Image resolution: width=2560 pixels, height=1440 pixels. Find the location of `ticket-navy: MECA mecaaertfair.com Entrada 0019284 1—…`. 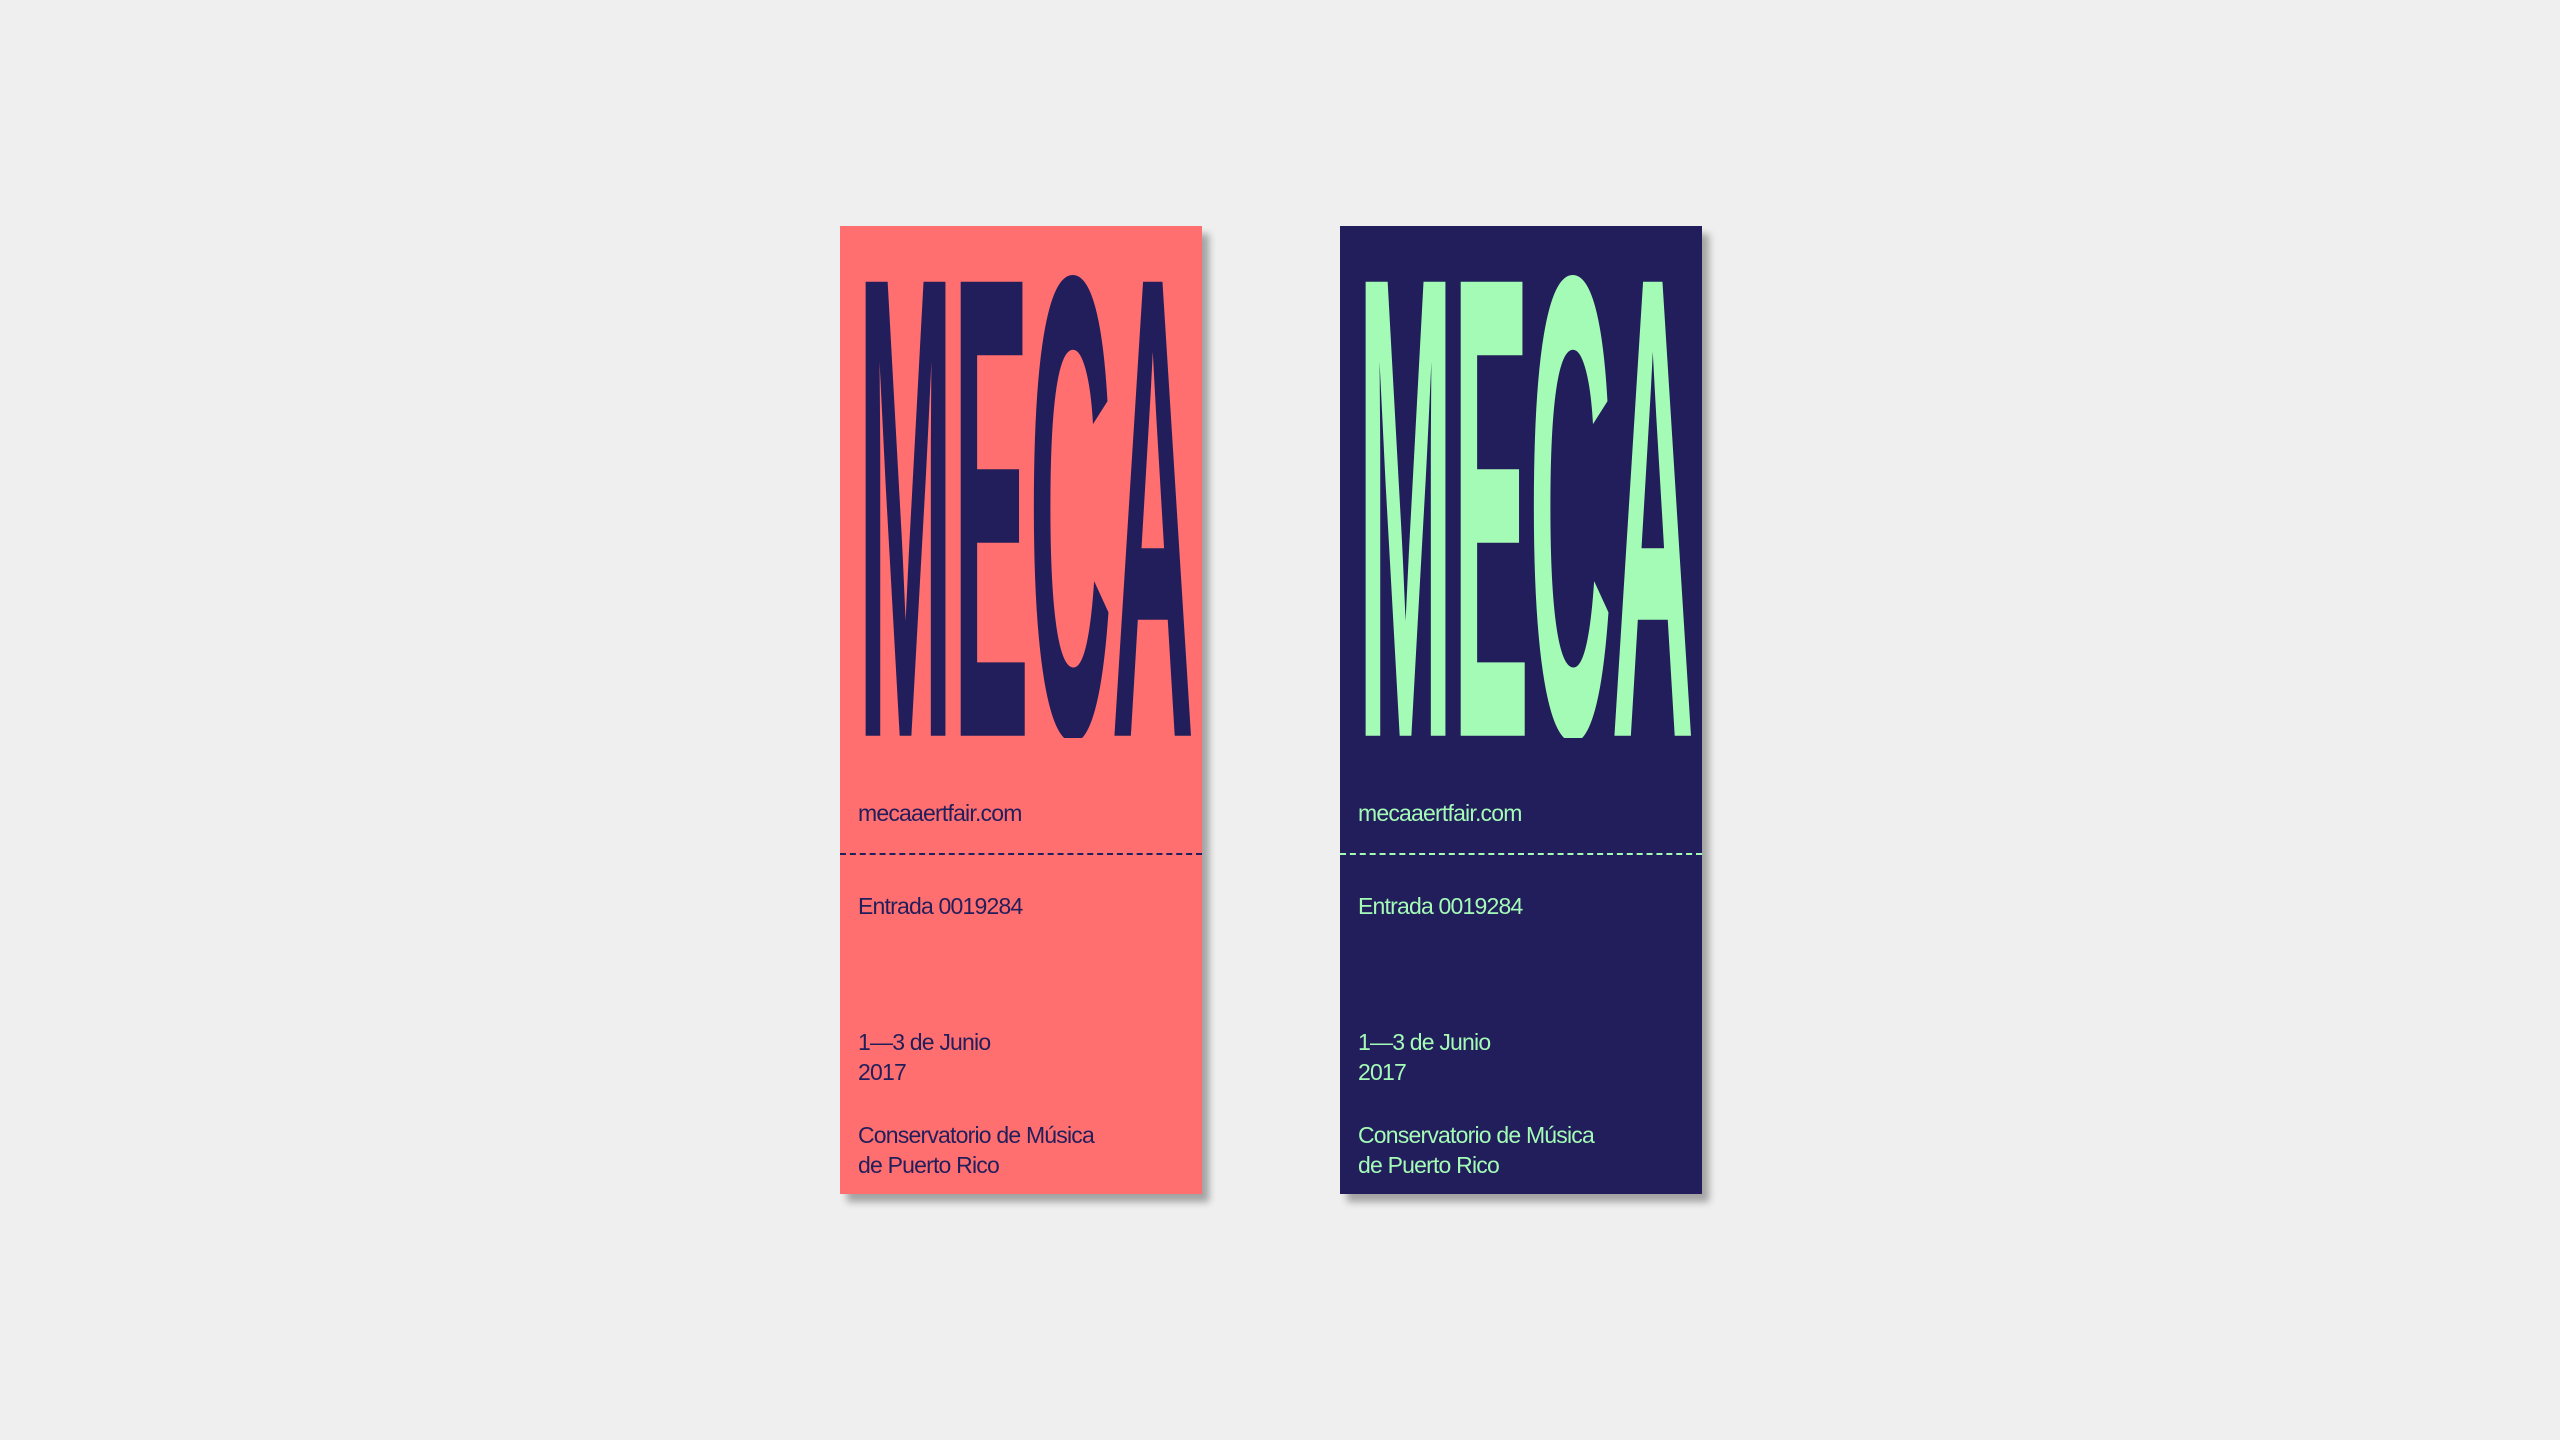

ticket-navy: MECA mecaaertfair.com Entrada 0019284 1—… is located at coordinates (1521, 710).